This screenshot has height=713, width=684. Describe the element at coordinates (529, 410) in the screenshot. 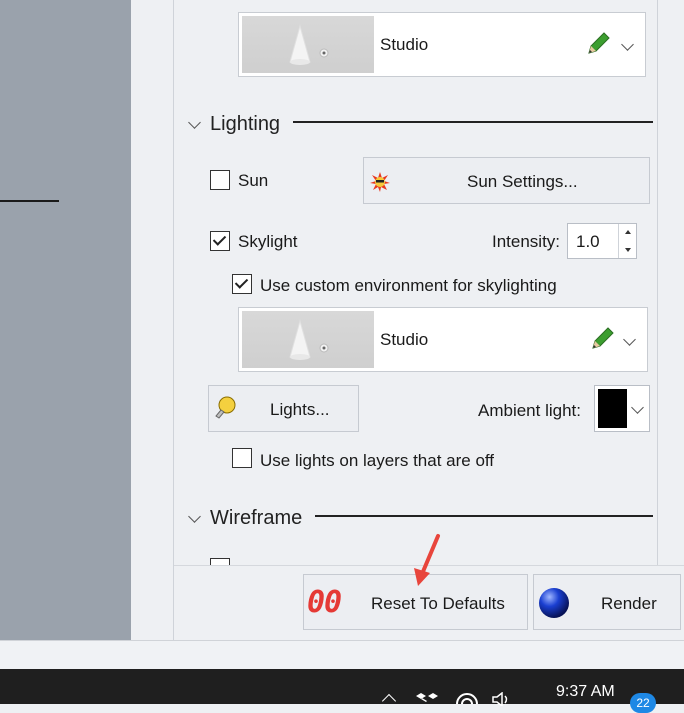

I see `ambient-light-label: Ambient light:` at that location.